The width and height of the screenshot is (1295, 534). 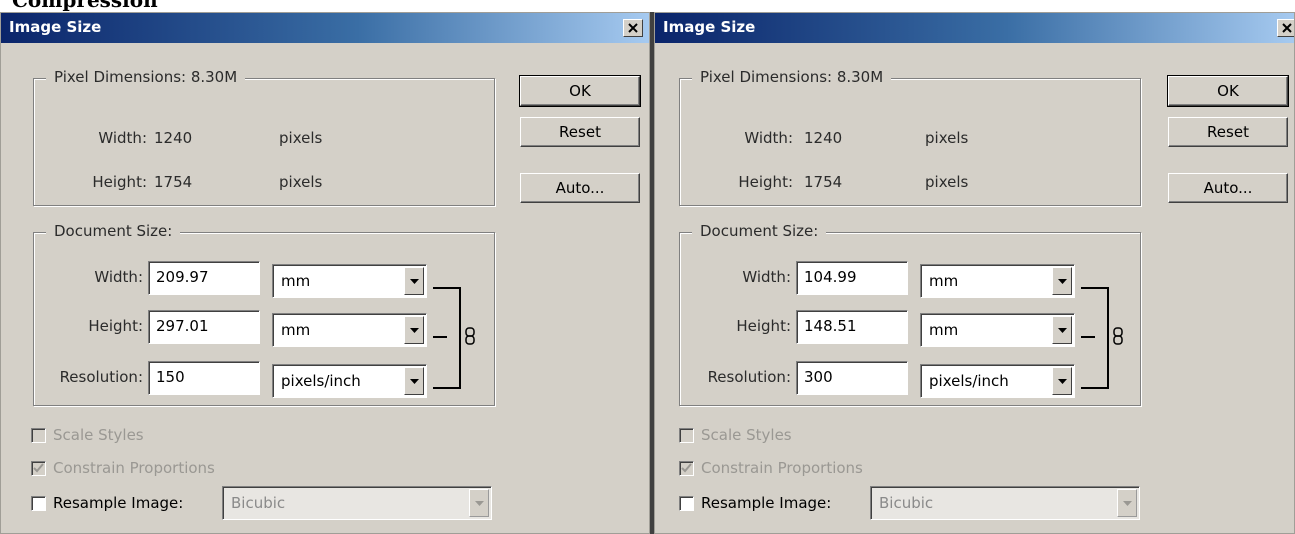 I want to click on pixel-height-label: Height:, so click(x=119, y=182).